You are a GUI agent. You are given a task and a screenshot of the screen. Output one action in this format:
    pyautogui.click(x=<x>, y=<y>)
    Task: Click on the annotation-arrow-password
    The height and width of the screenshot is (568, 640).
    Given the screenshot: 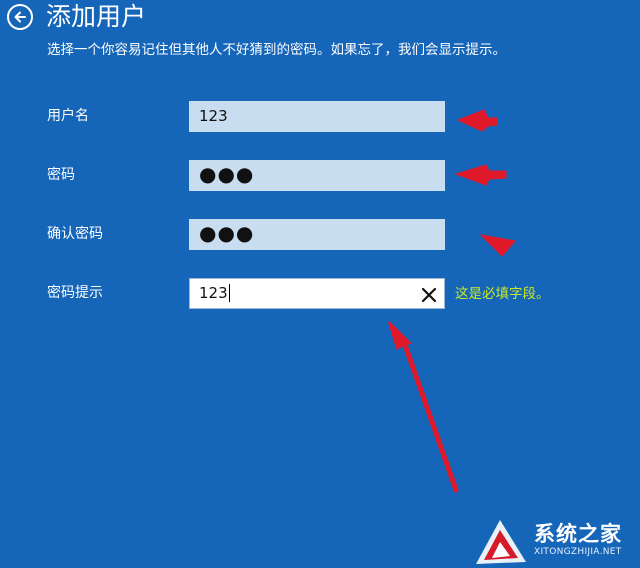 What is the action you would take?
    pyautogui.click(x=480, y=175)
    